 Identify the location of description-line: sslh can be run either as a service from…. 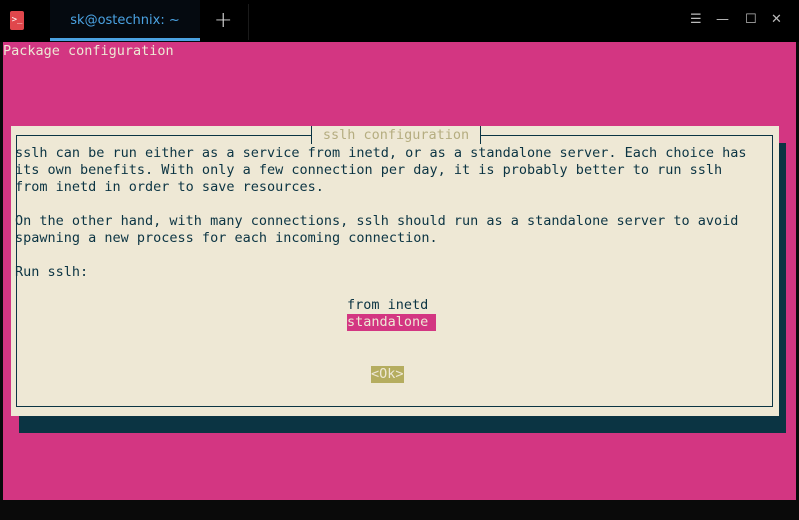
(381, 153).